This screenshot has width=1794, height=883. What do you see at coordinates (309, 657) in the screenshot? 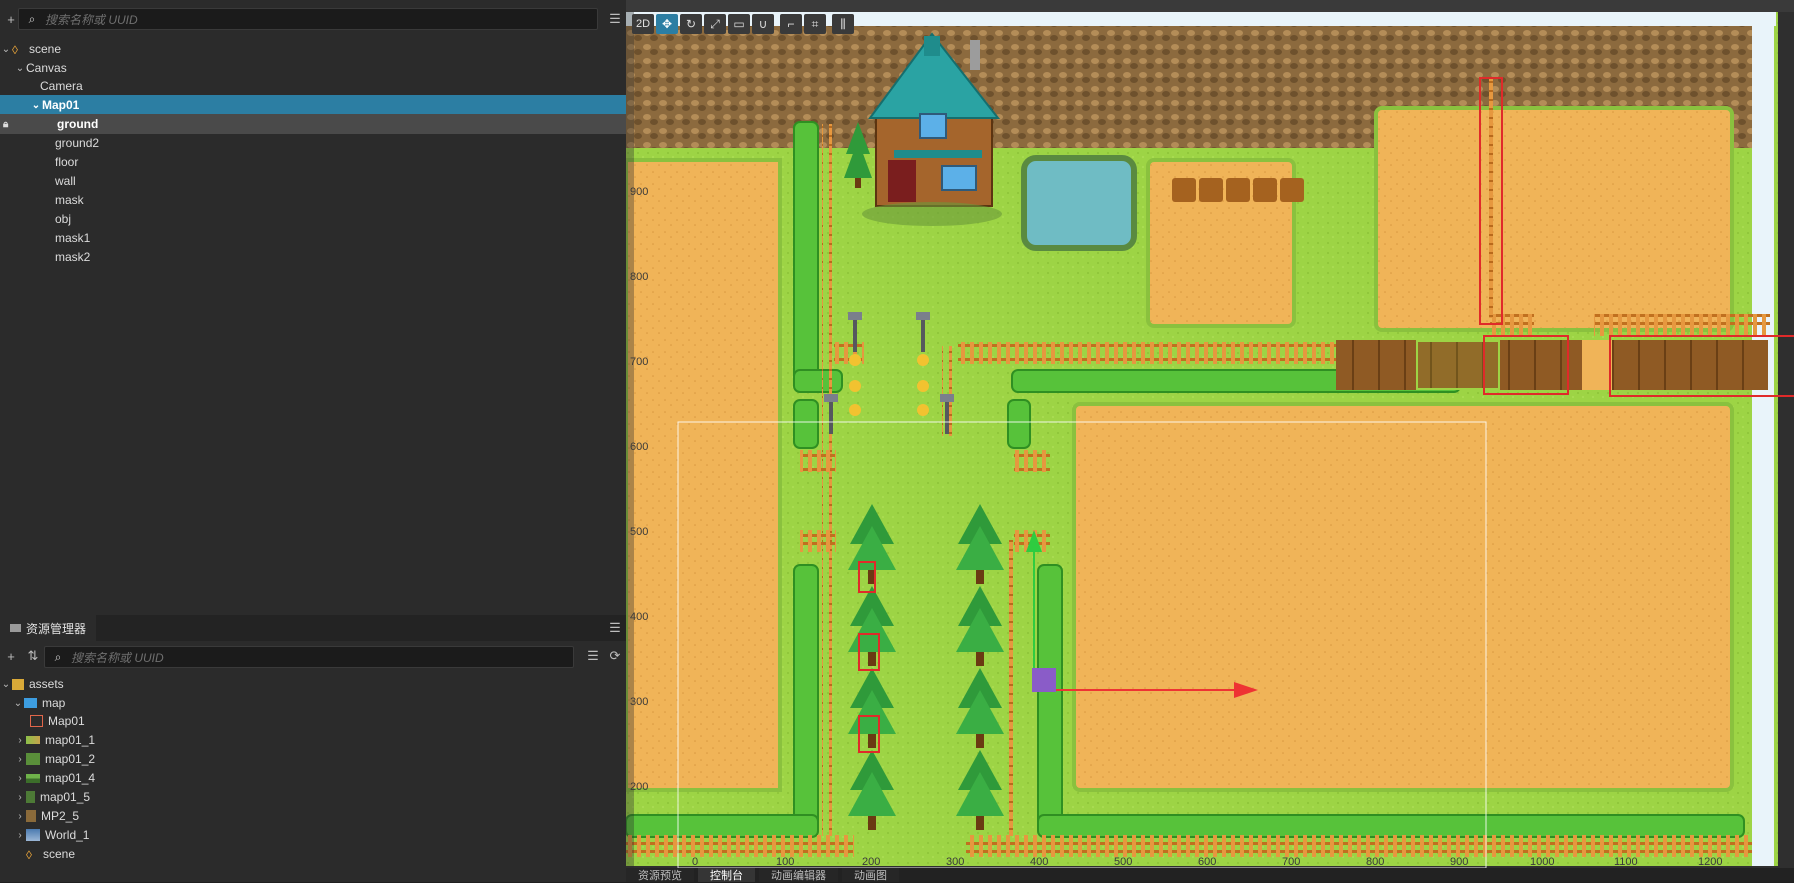
I see `assets-search-input: ⌕ 搜索名称或 UUID` at bounding box center [309, 657].